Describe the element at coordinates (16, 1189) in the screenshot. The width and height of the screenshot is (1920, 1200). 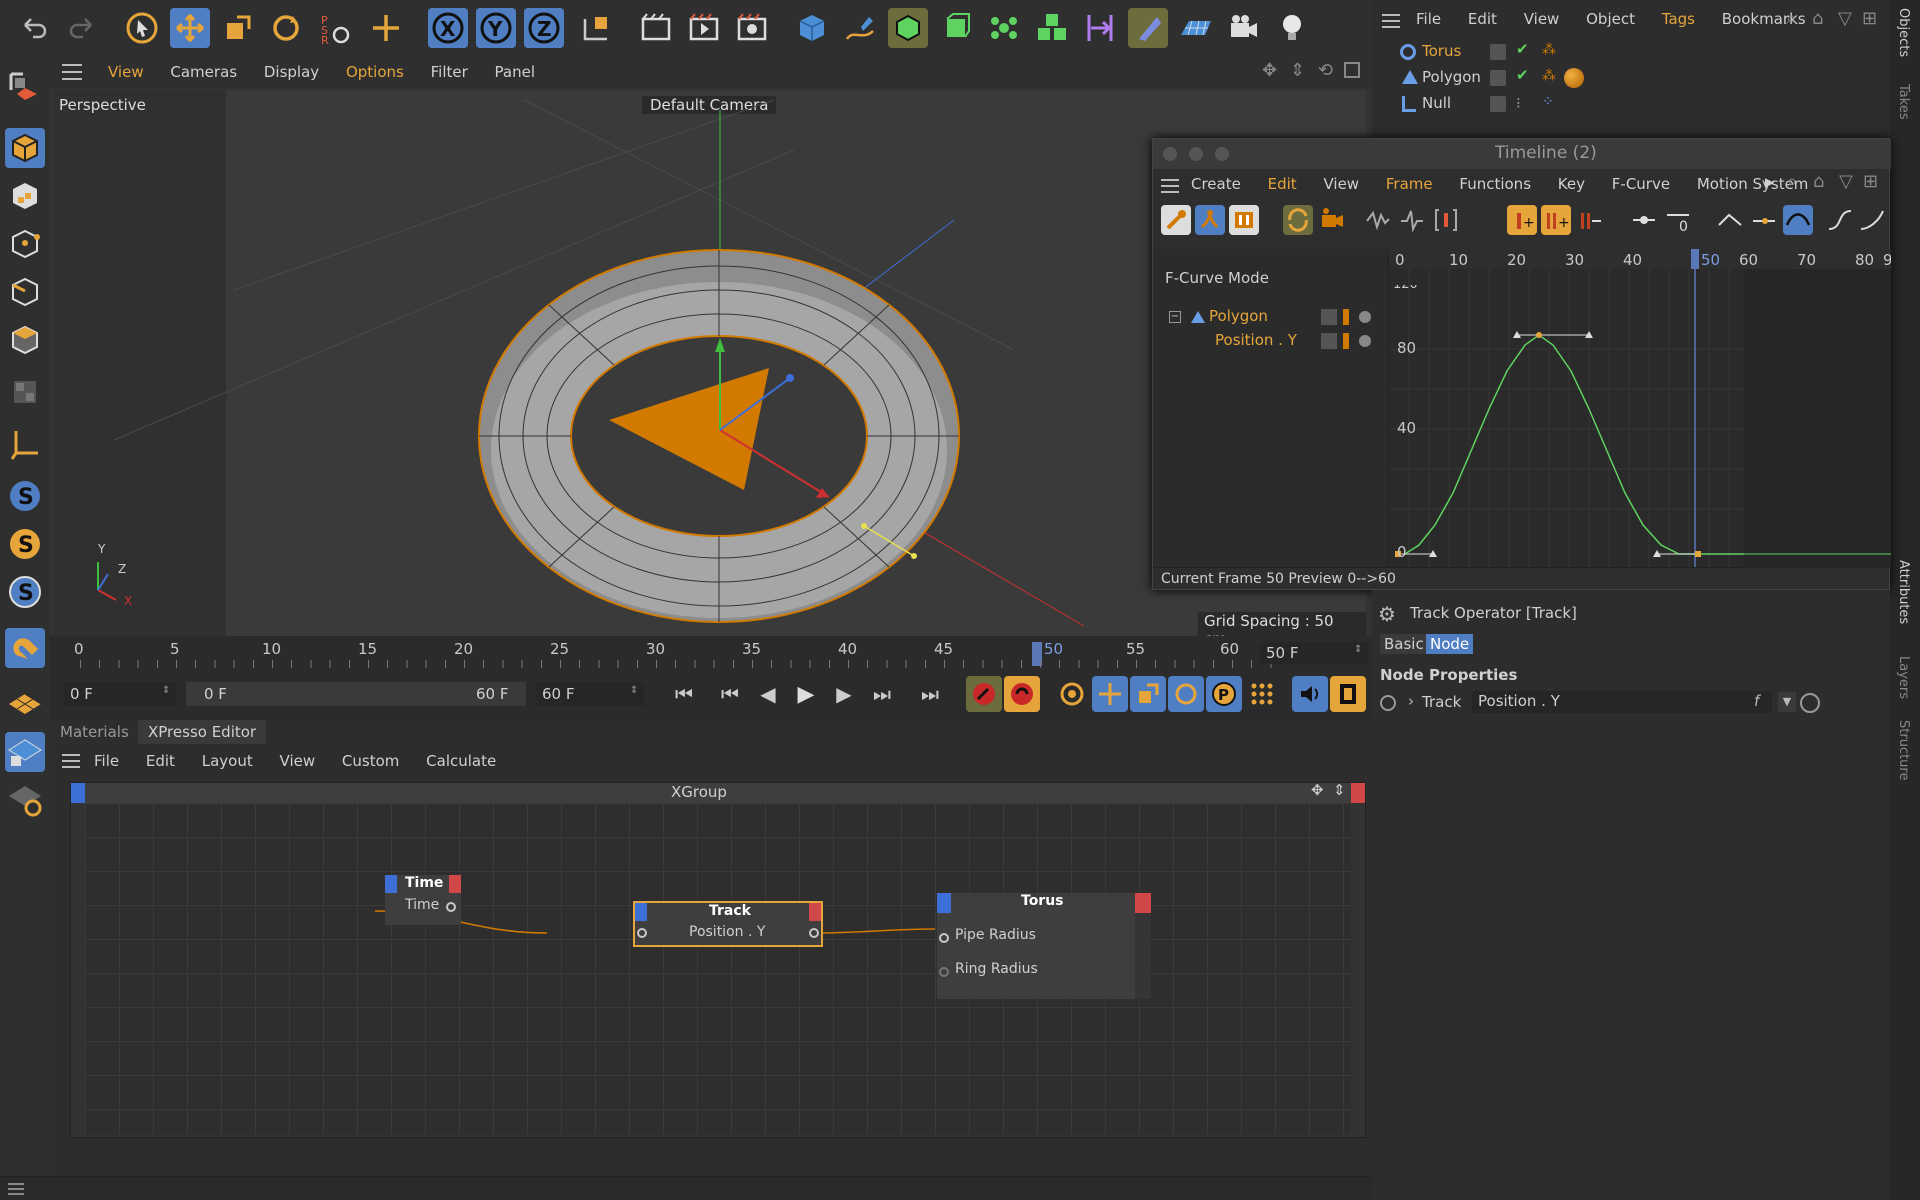
I see `status-hamburger-icon` at that location.